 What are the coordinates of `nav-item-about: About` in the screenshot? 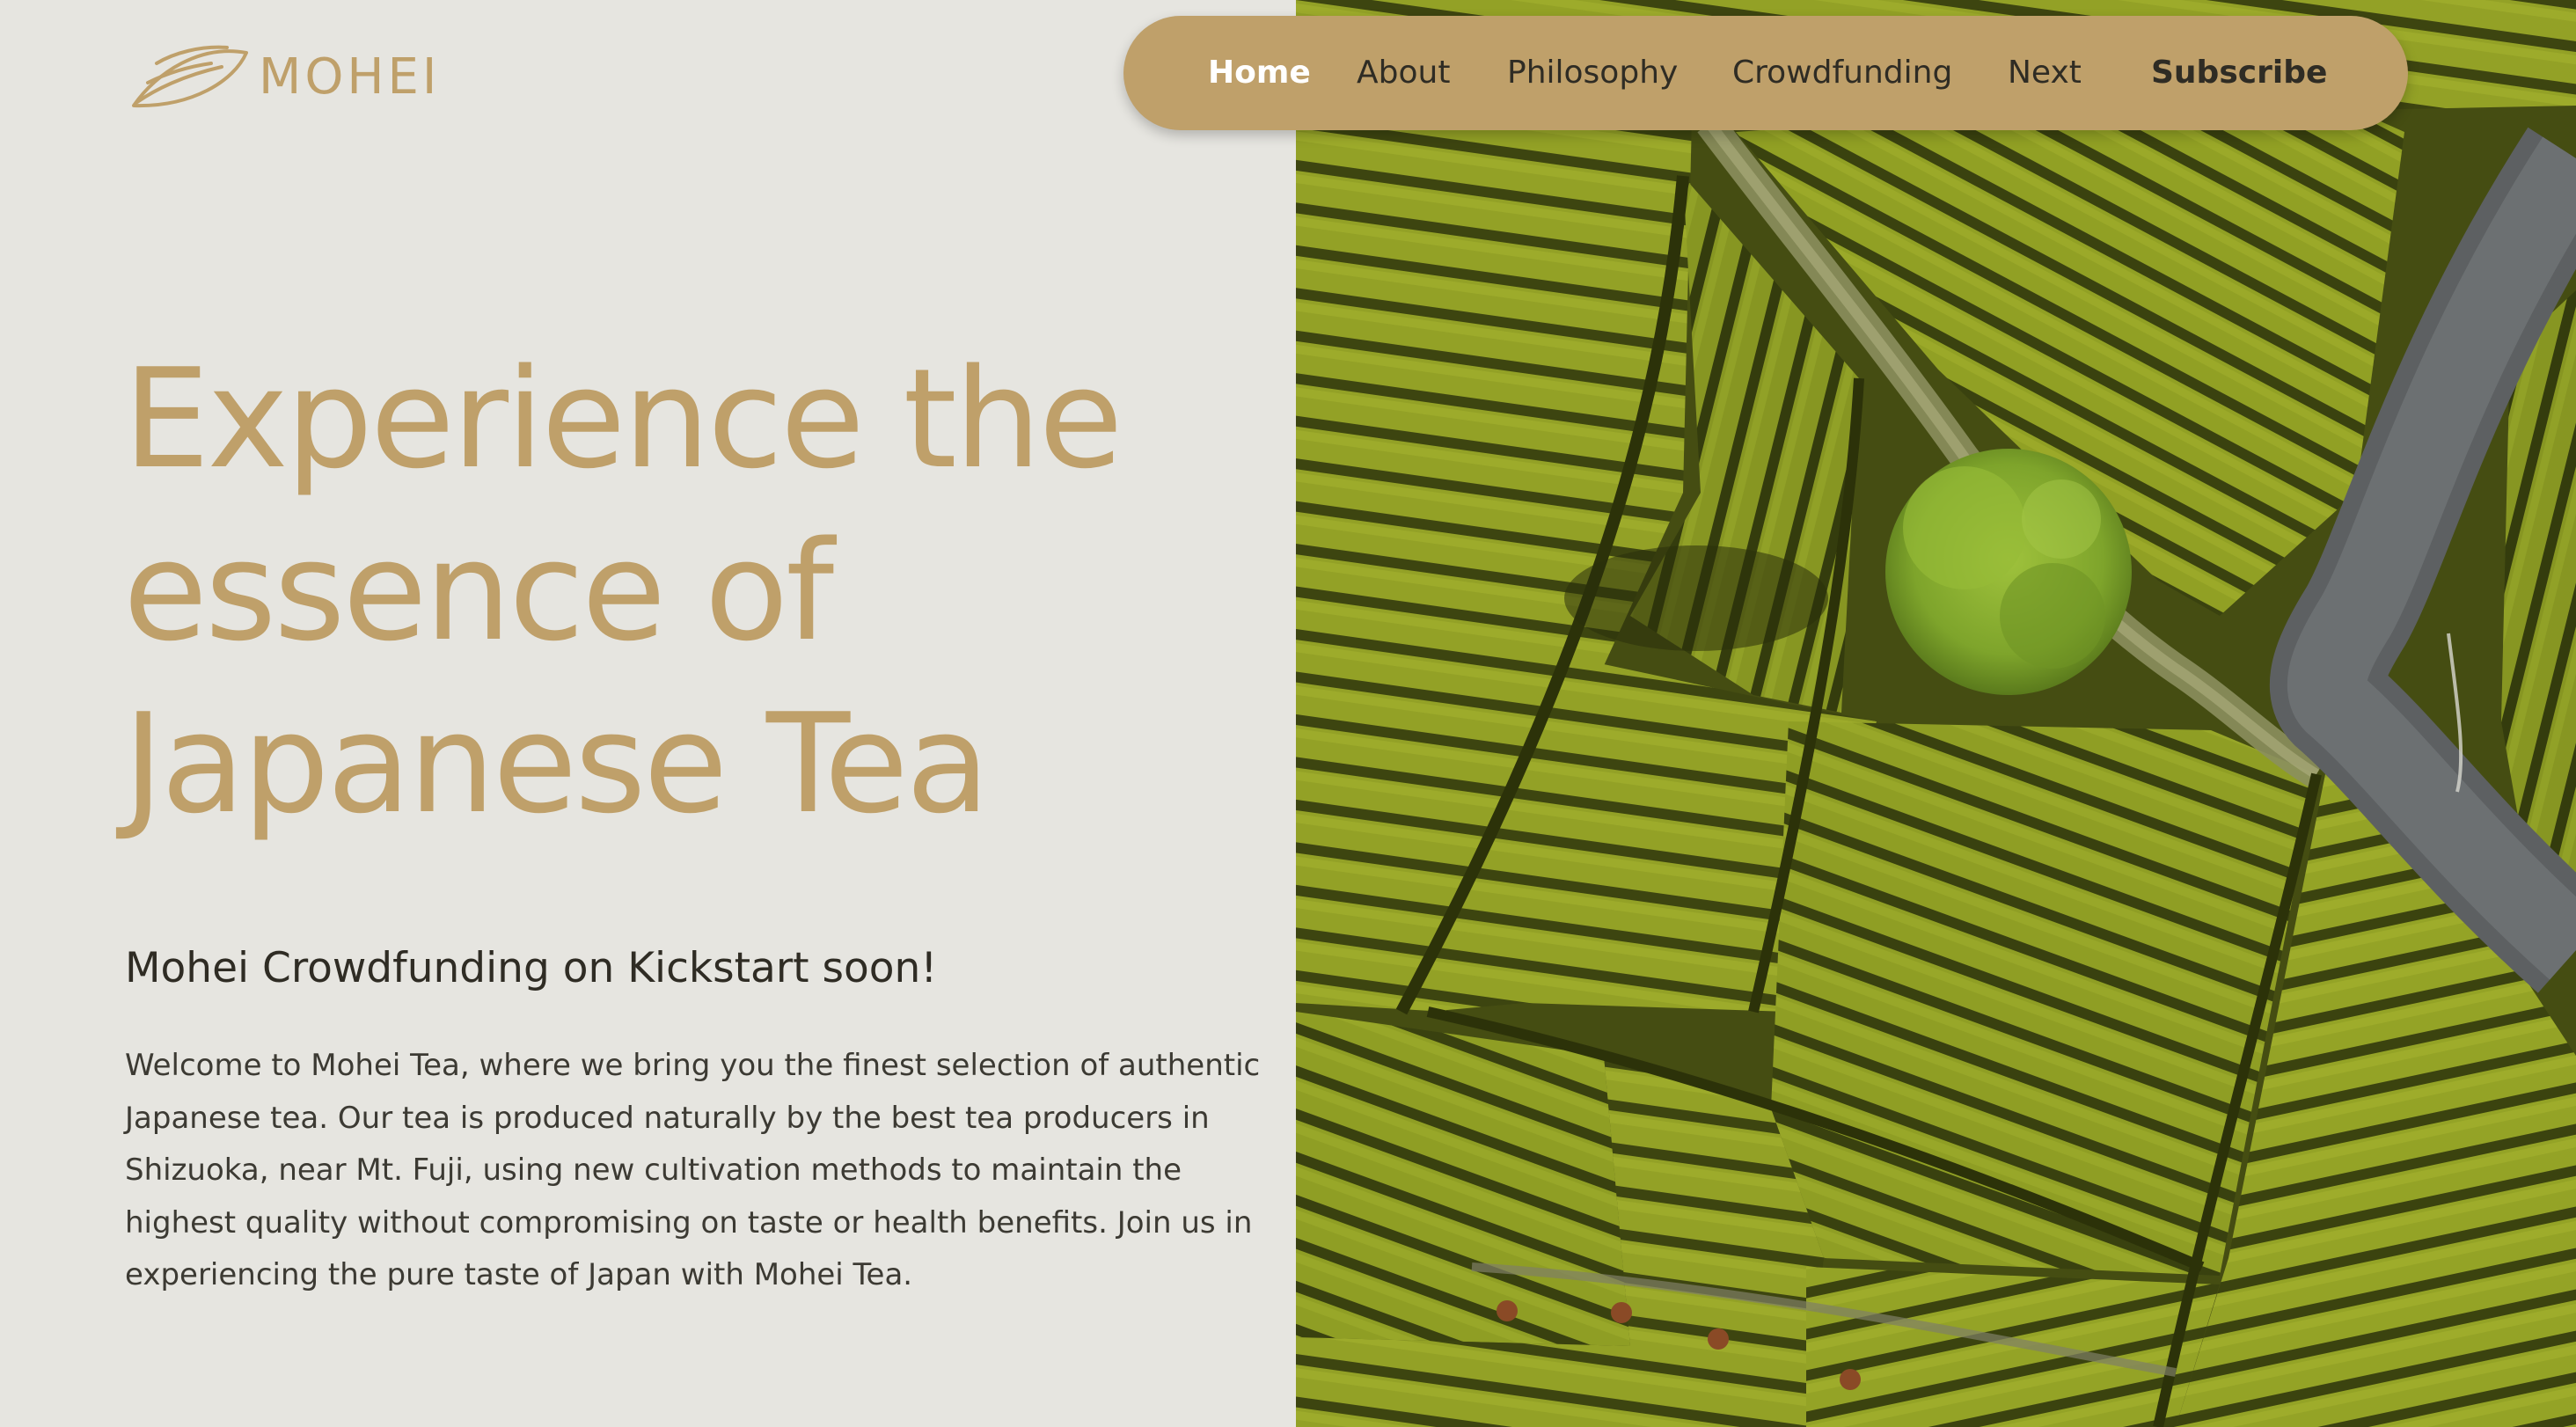 It's located at (1403, 73).